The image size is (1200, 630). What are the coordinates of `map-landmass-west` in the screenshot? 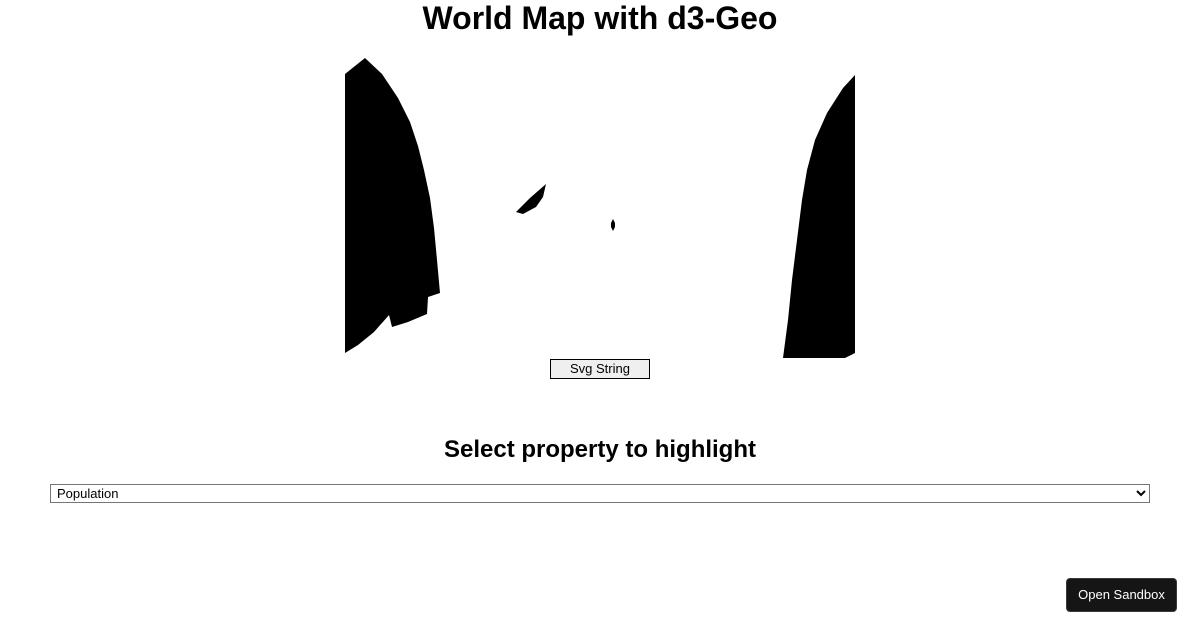 It's located at (392, 205).